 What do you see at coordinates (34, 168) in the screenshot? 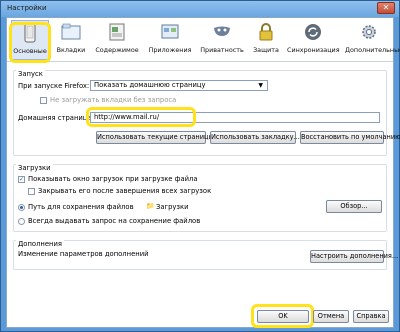
I see `downloads-group-title: Загрузки` at bounding box center [34, 168].